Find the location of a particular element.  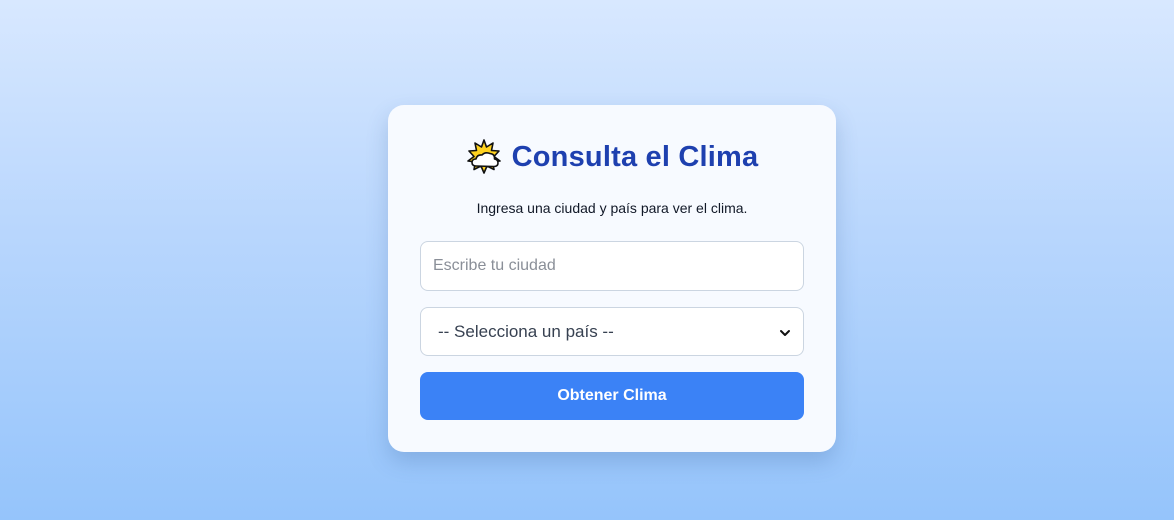

country-select: -- Selecciona un país -- is located at coordinates (612, 331).